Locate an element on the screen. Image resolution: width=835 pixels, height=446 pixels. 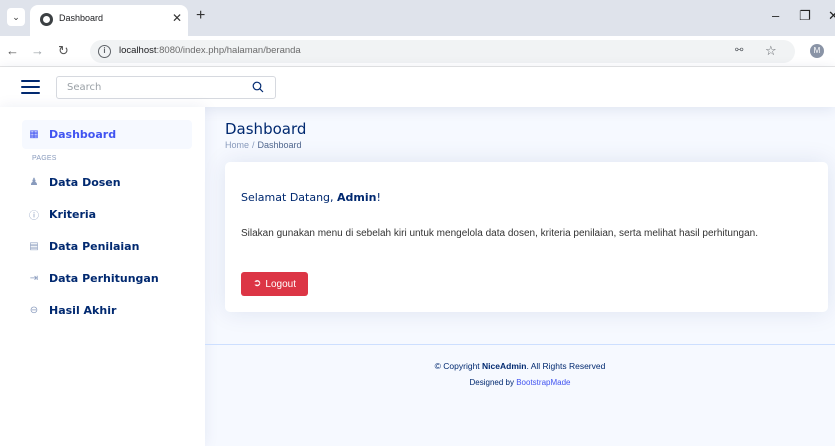
grid-icon: ▦ is located at coordinates (34, 134).